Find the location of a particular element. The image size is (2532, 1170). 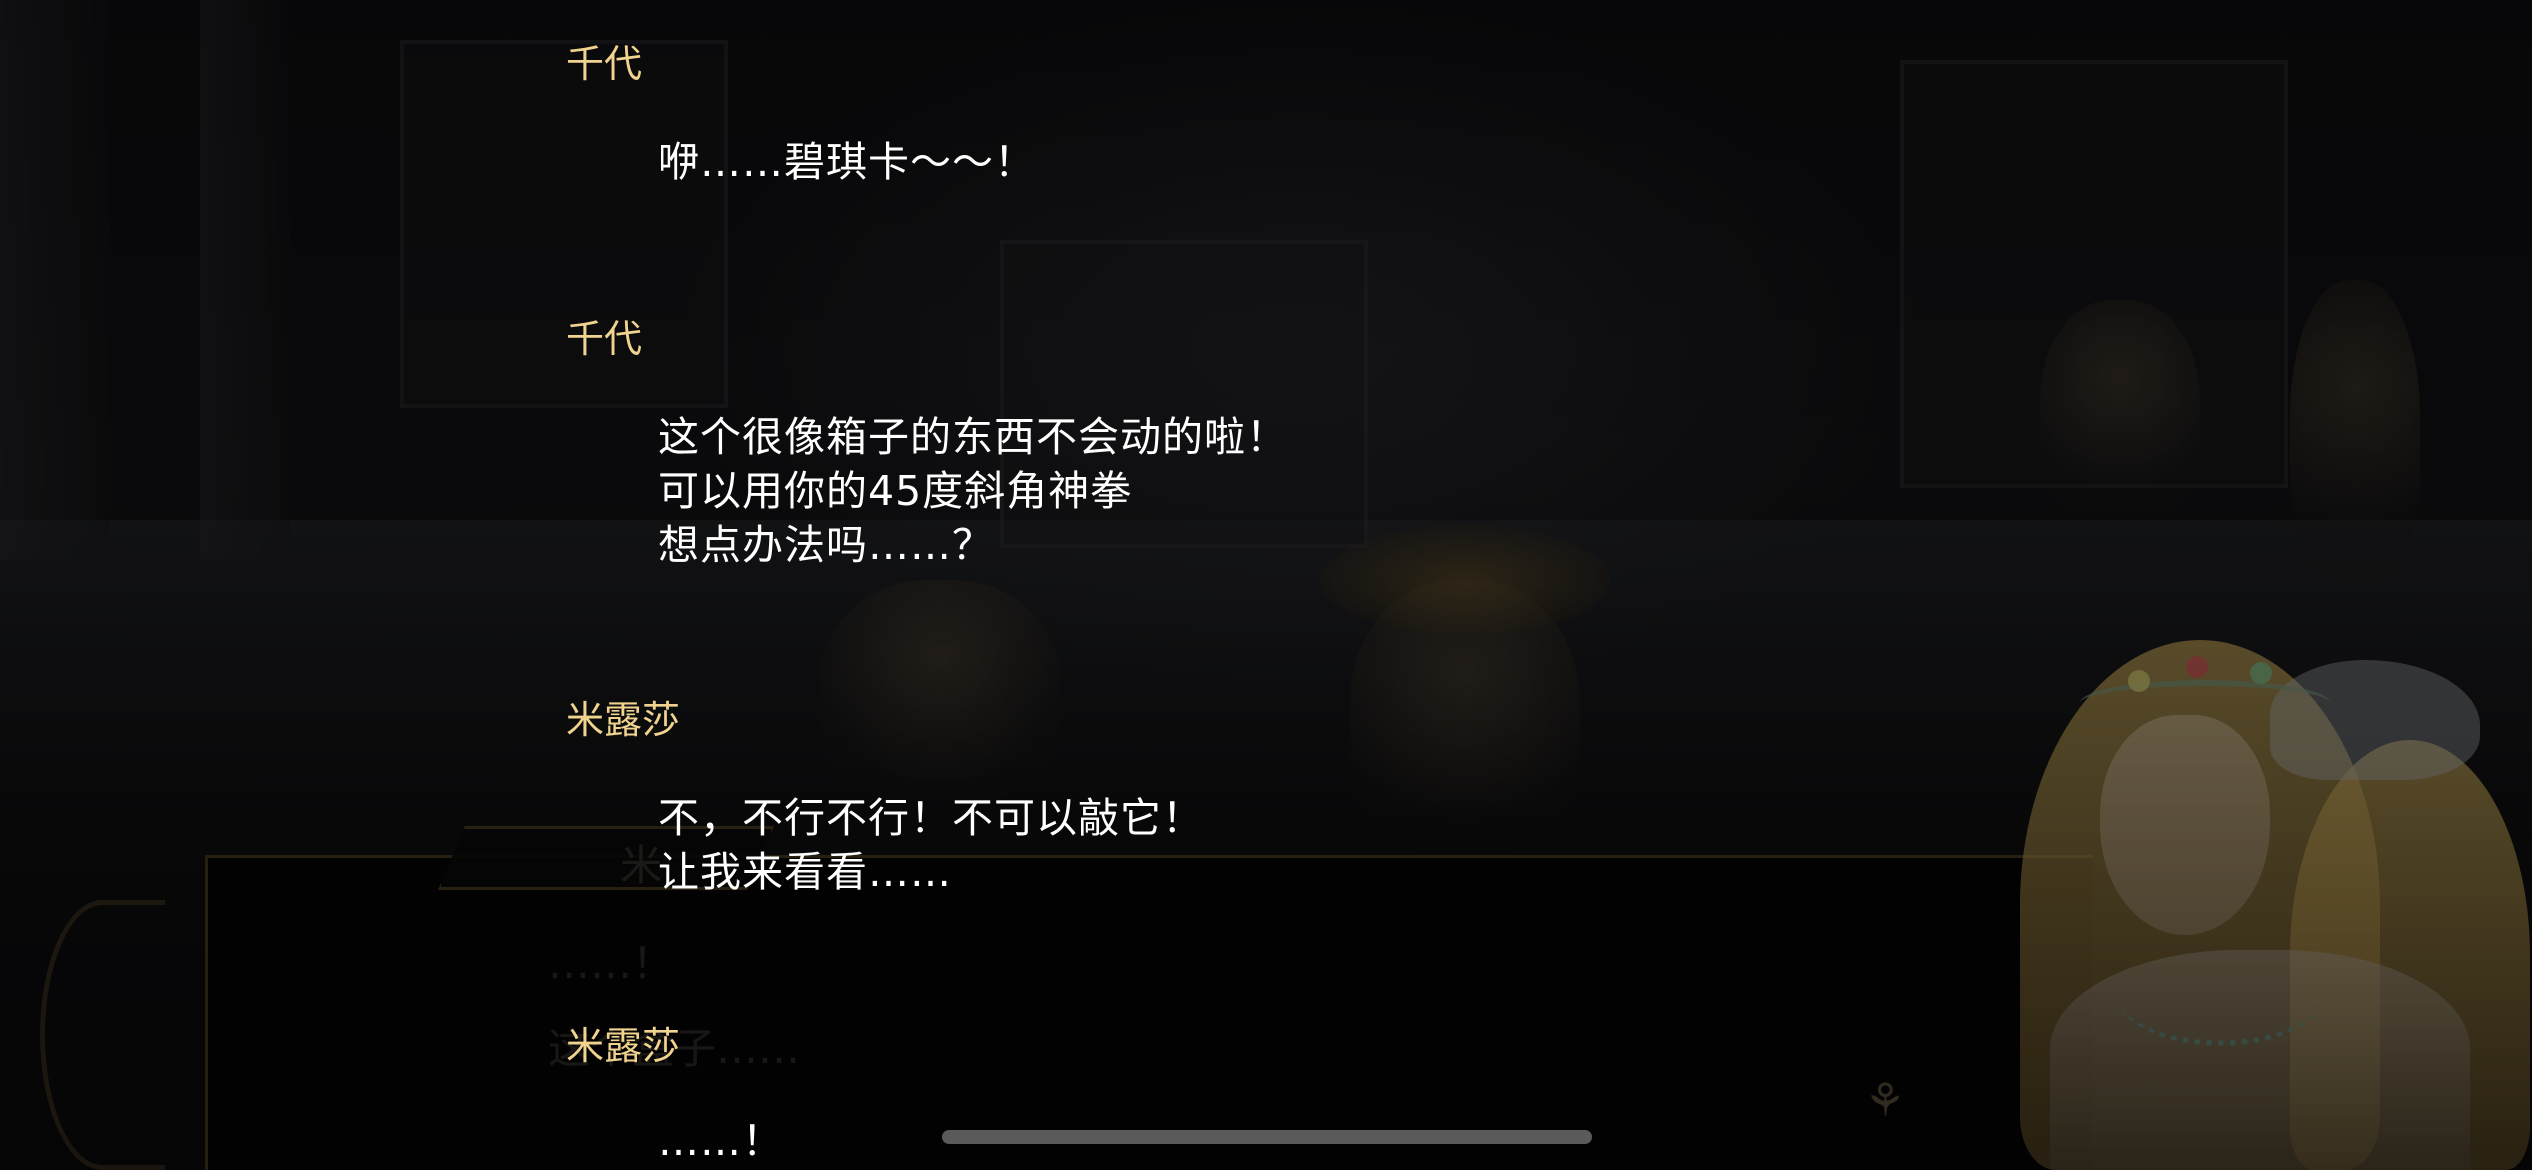

dialogue-text: 不，不行不行！不可以敲它！ is located at coordinates (931, 818).